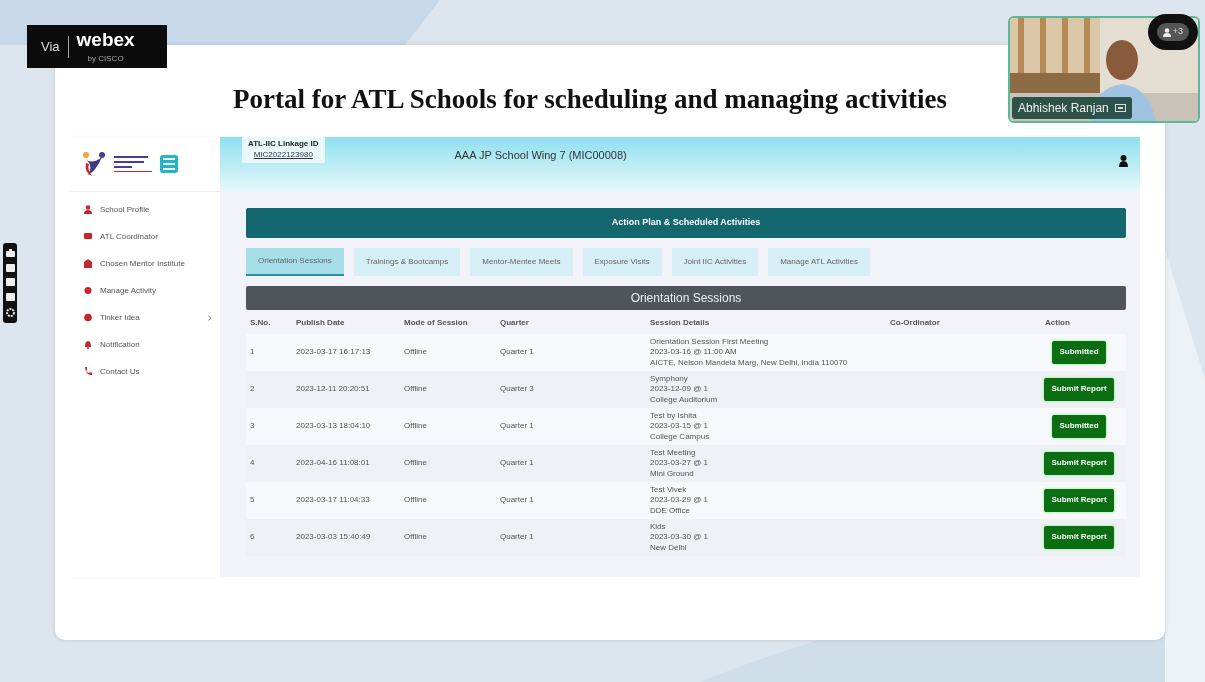  What do you see at coordinates (686, 297) in the screenshot?
I see `table-title-bar: Orientation Sessions` at bounding box center [686, 297].